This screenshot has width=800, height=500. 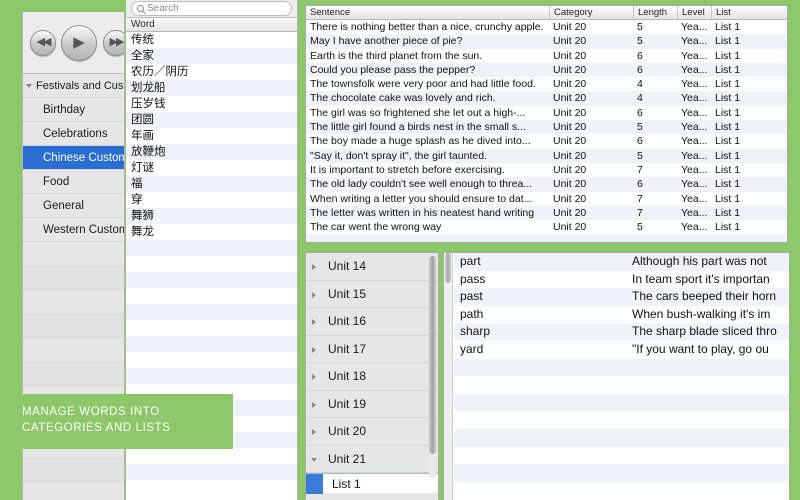 I want to click on fast-forward-icon: ▶▶, so click(x=116, y=42).